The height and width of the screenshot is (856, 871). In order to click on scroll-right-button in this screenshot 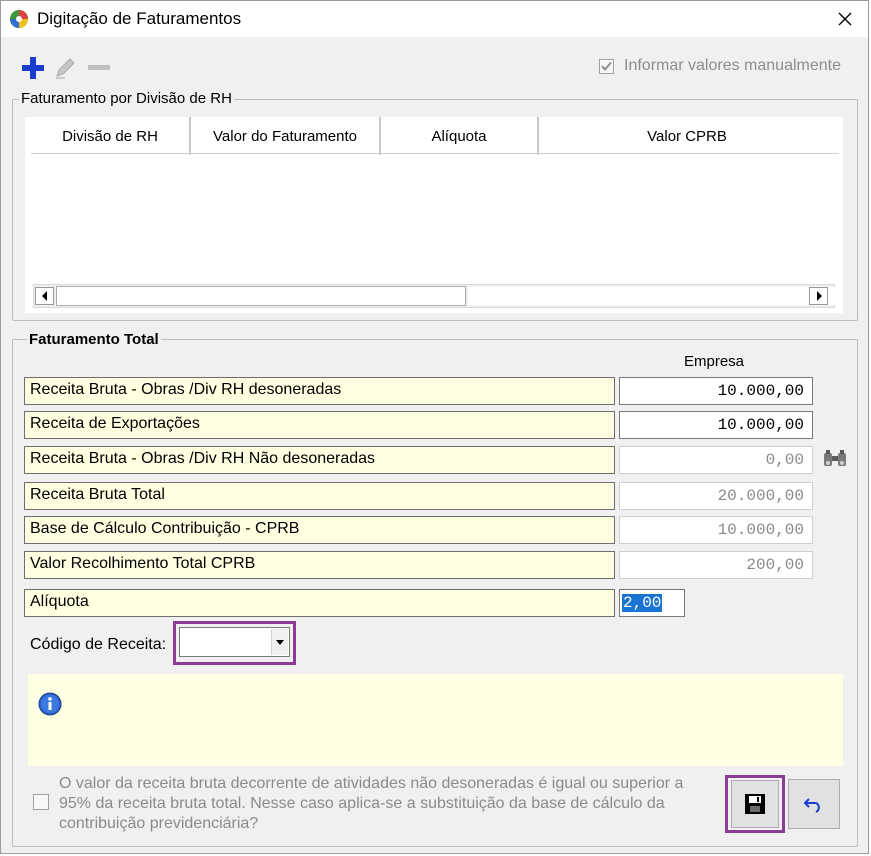, I will do `click(818, 296)`.